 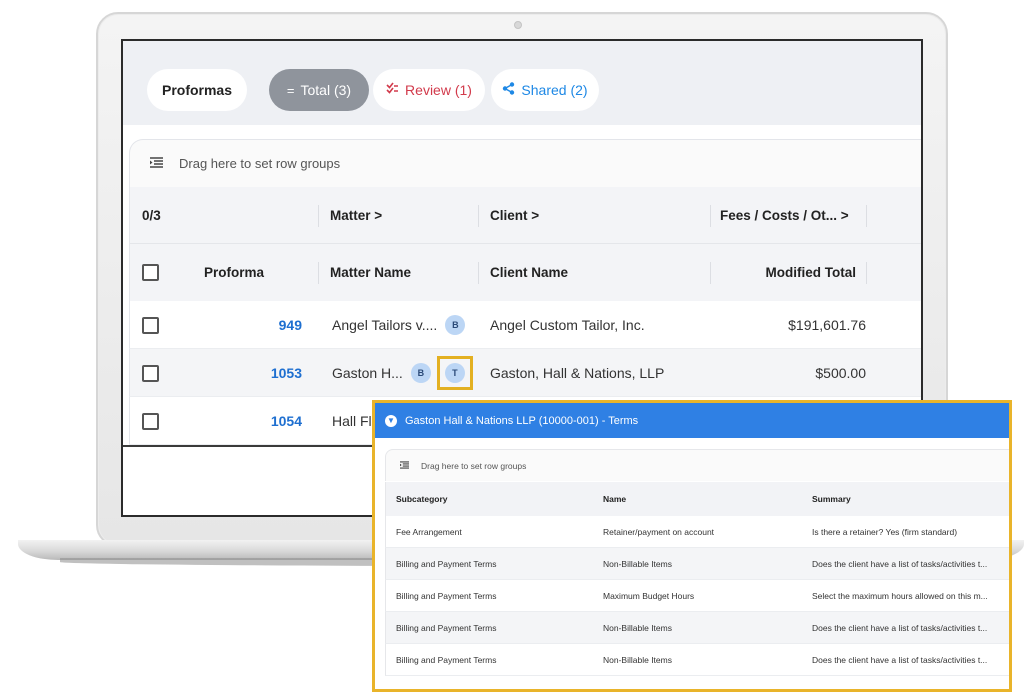 I want to click on header-group-fees: Fees / Costs / Ot... >, so click(x=784, y=215).